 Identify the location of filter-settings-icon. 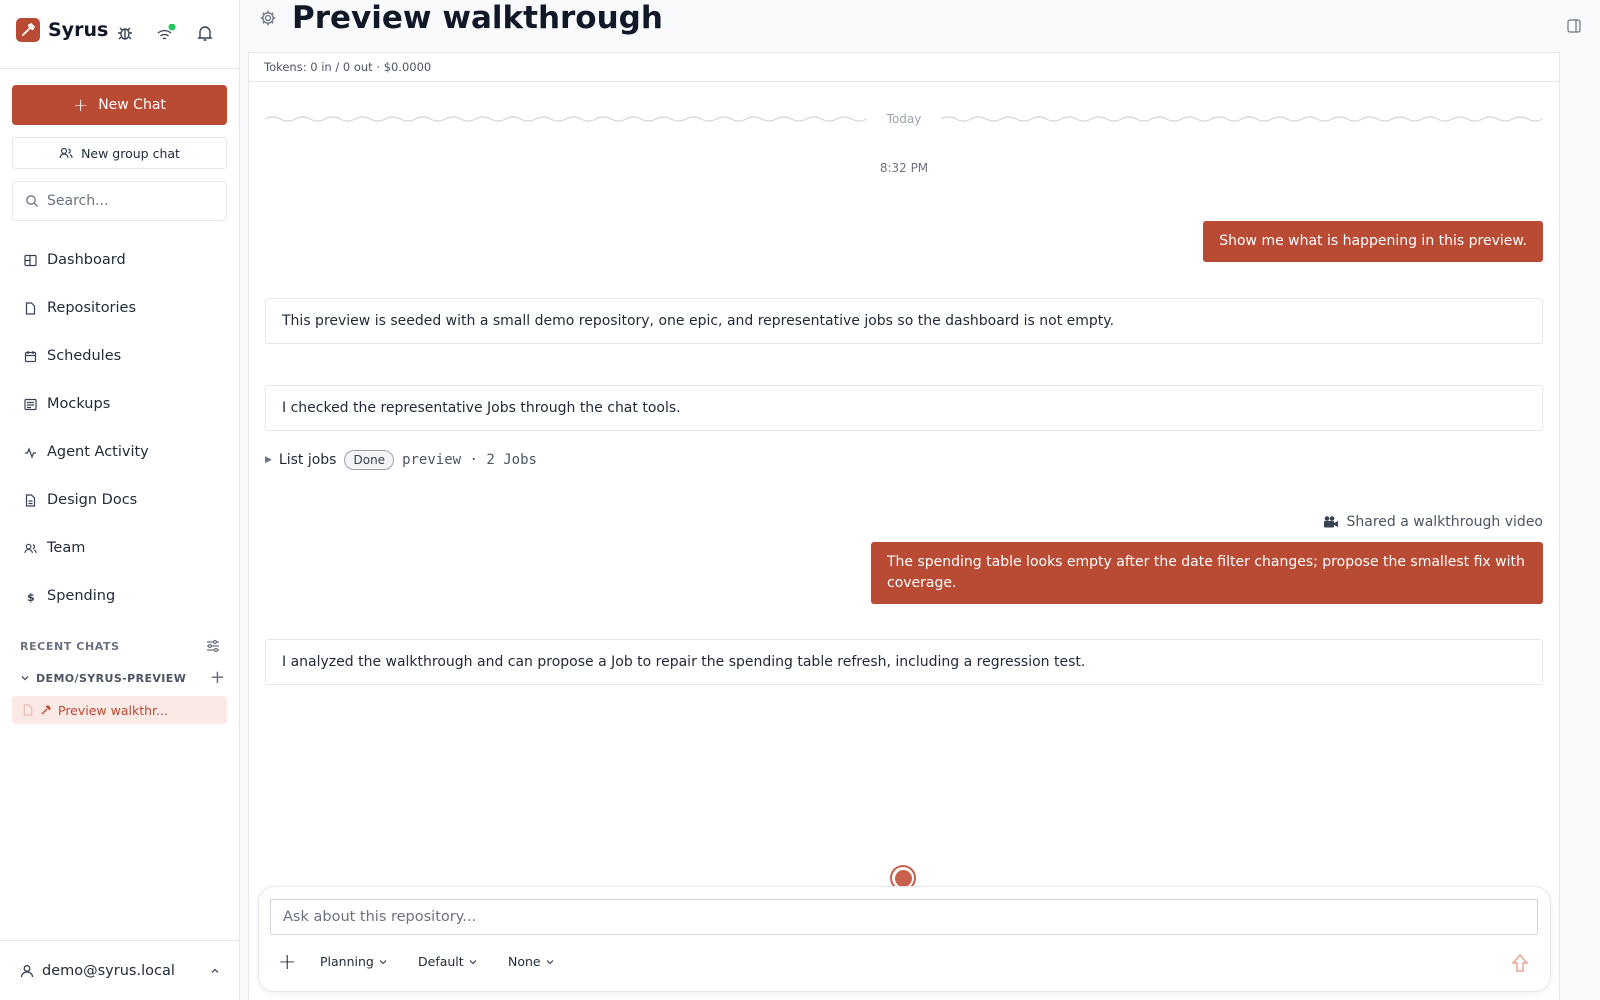
(213, 646).